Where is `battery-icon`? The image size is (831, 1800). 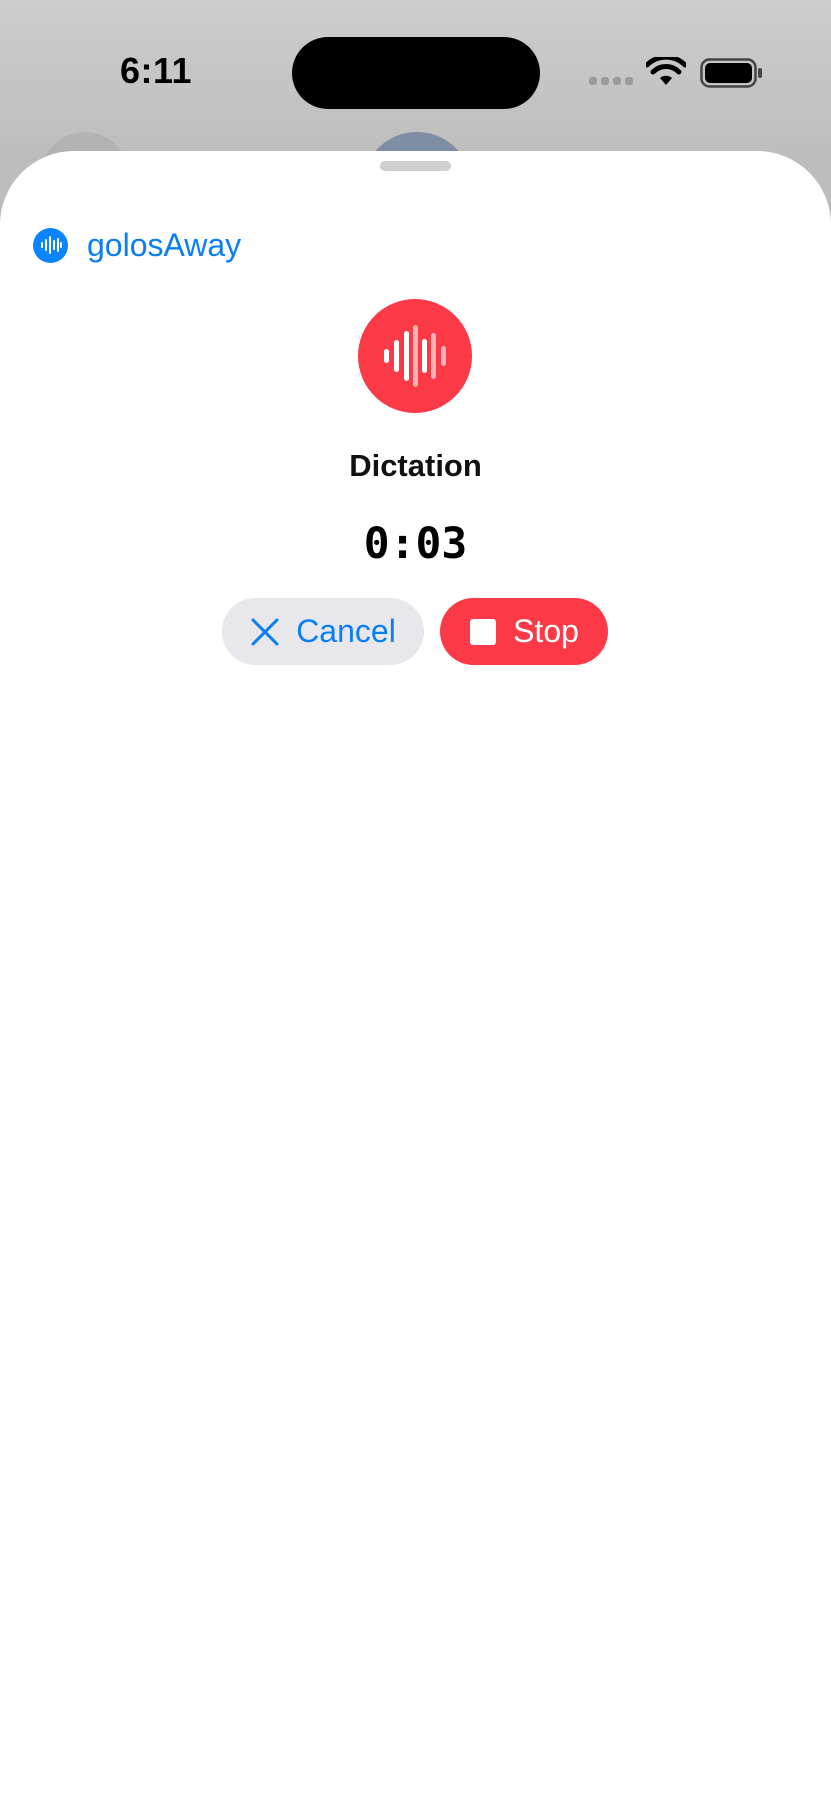
battery-icon is located at coordinates (731, 73).